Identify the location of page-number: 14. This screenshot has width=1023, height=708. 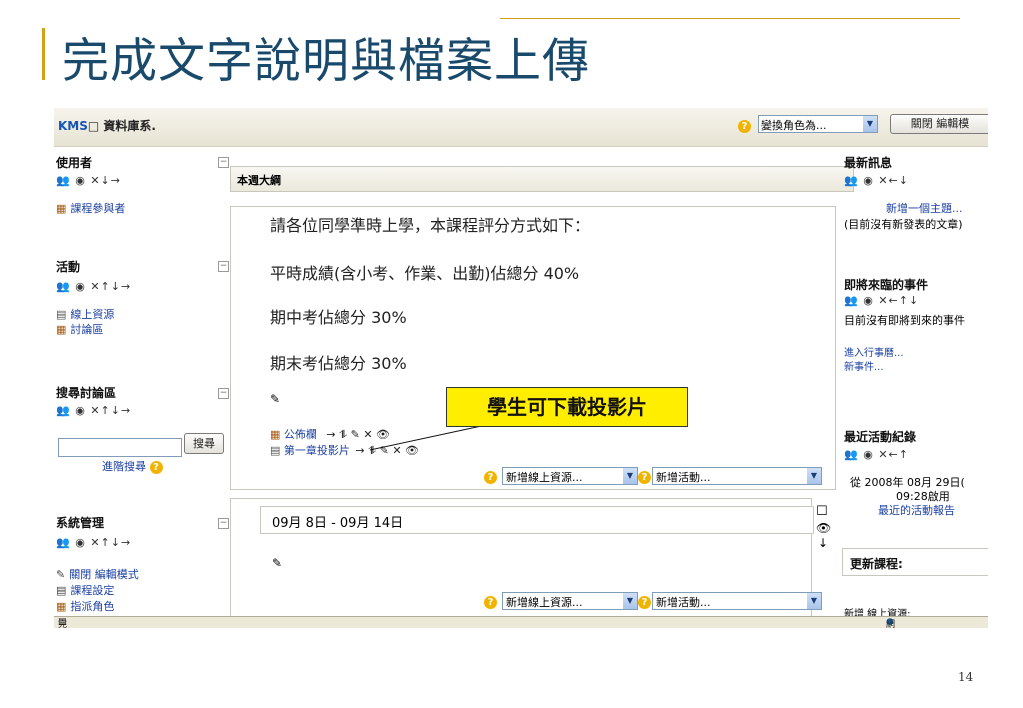
(966, 677).